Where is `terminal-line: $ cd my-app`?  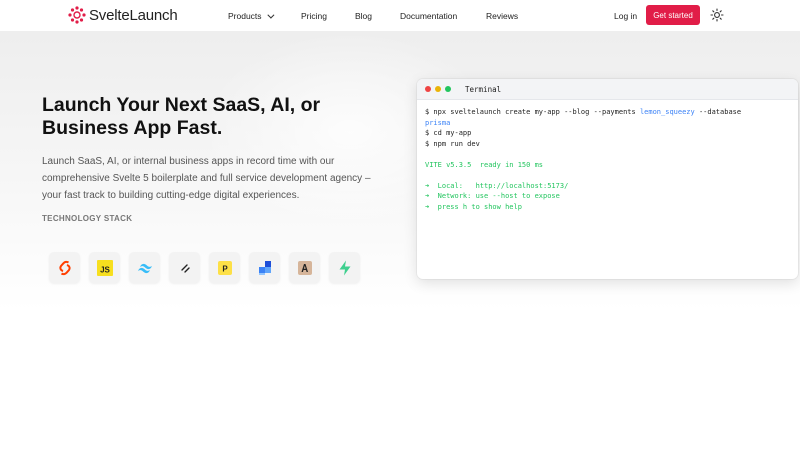
terminal-line: $ cd my-app is located at coordinates (448, 133).